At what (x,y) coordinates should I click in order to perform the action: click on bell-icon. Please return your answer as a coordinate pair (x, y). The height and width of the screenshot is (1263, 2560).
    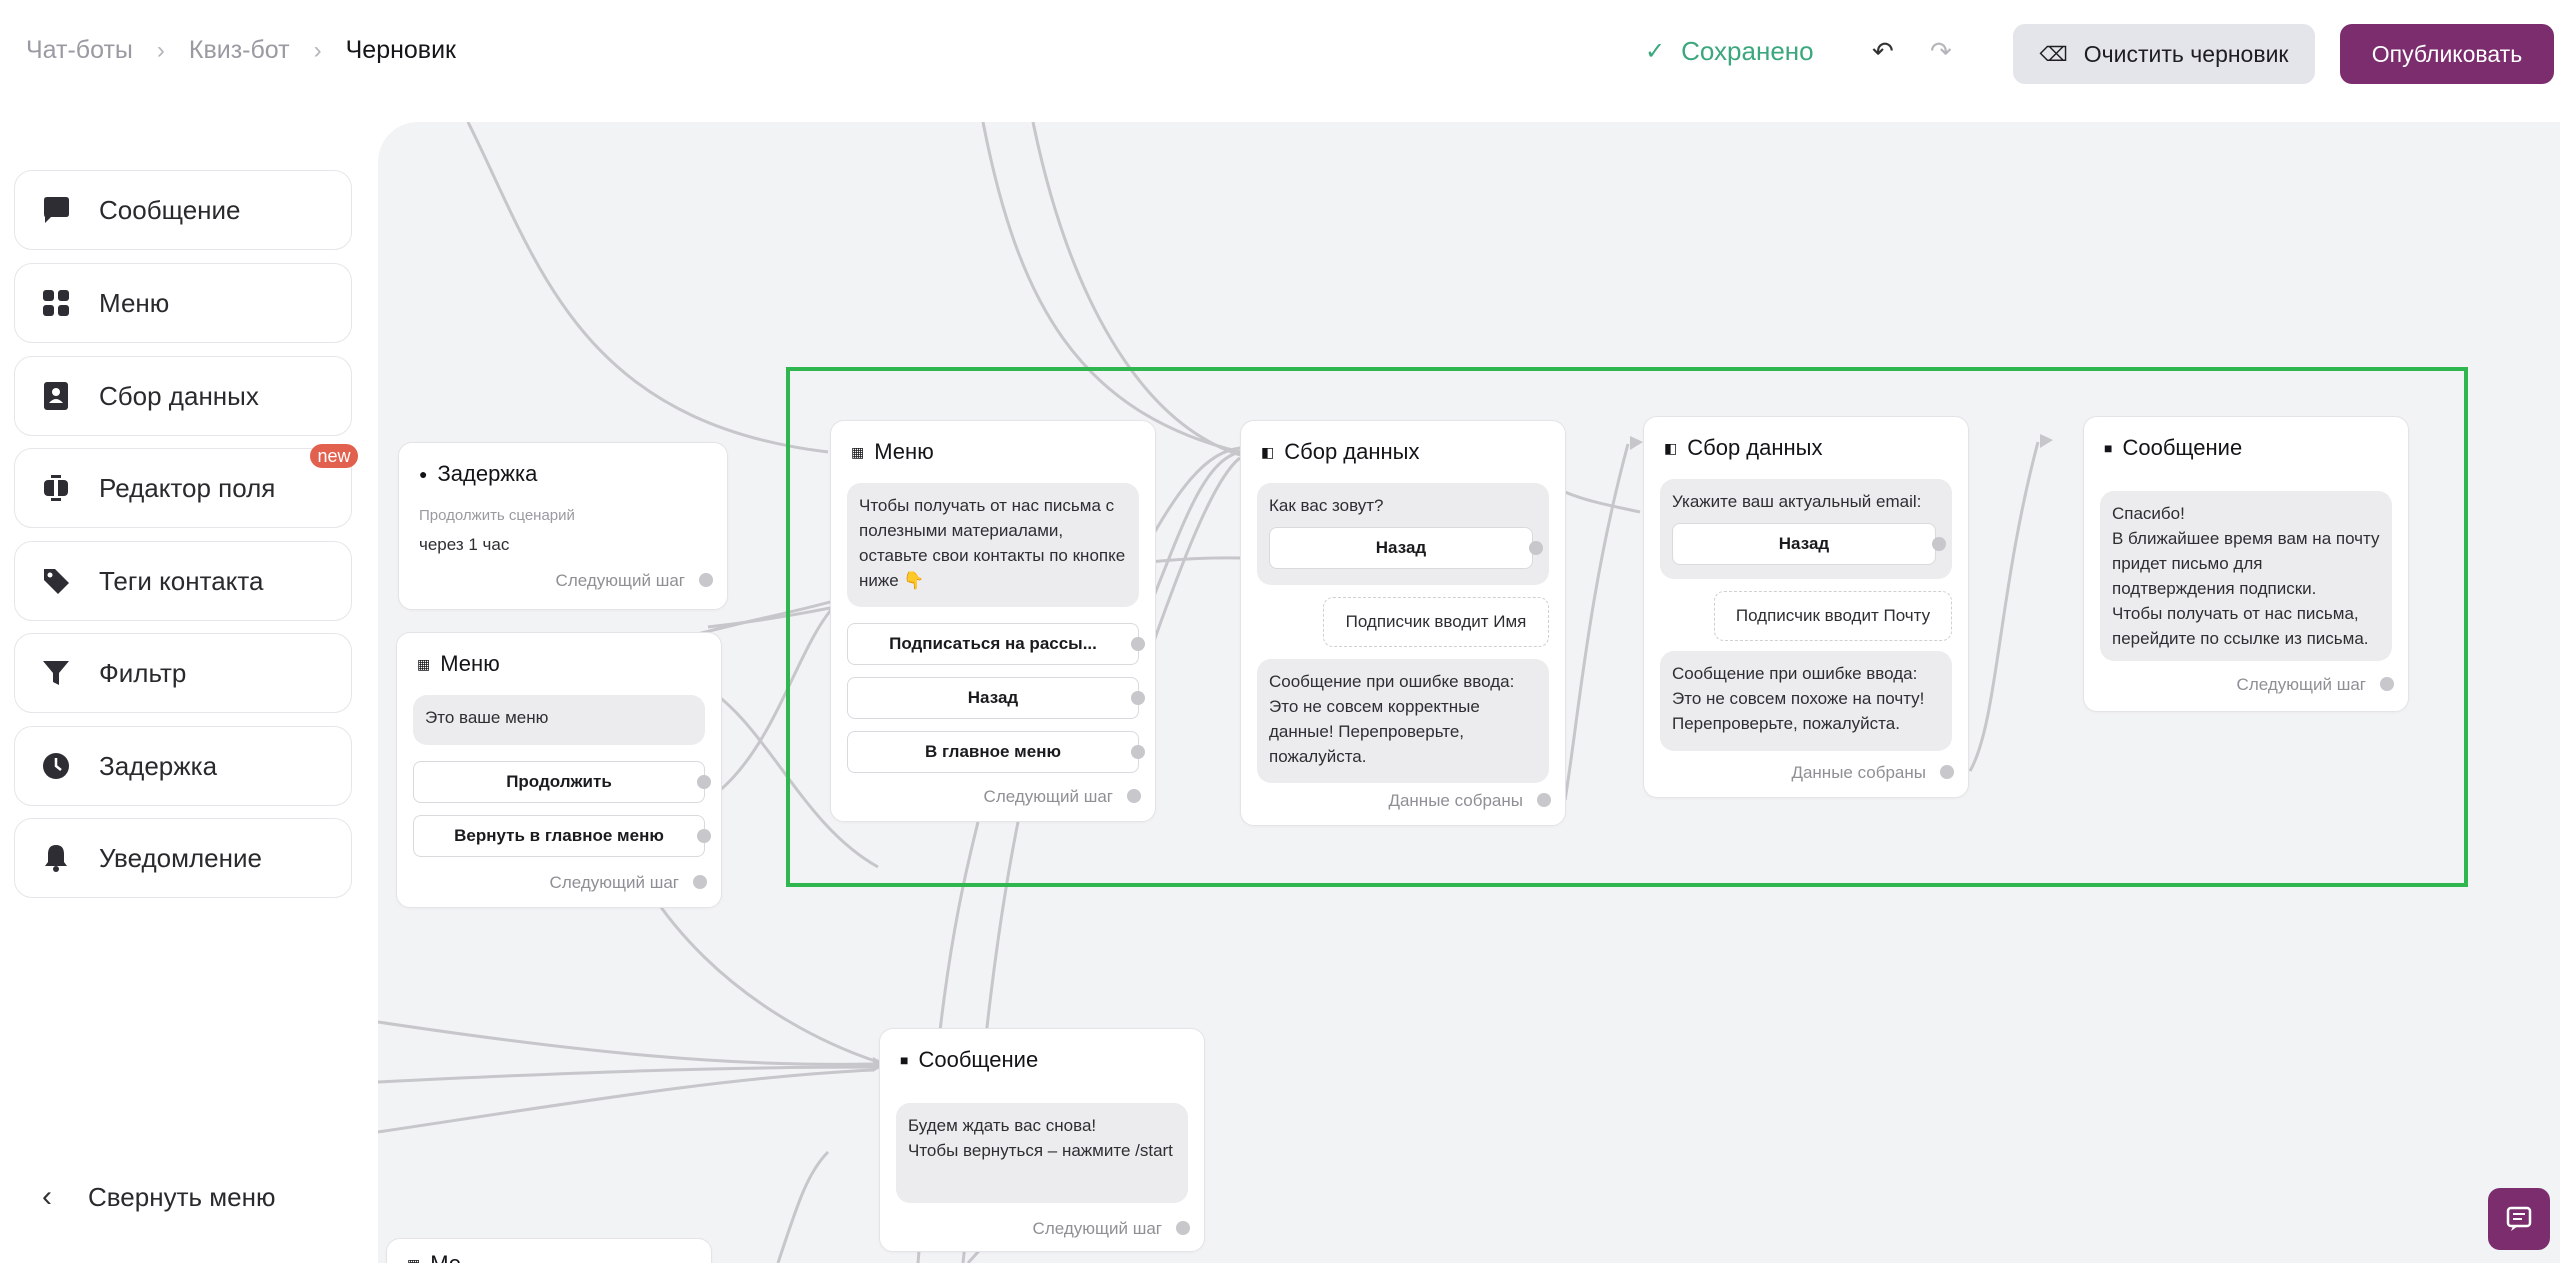
    Looking at the image, I should click on (56, 858).